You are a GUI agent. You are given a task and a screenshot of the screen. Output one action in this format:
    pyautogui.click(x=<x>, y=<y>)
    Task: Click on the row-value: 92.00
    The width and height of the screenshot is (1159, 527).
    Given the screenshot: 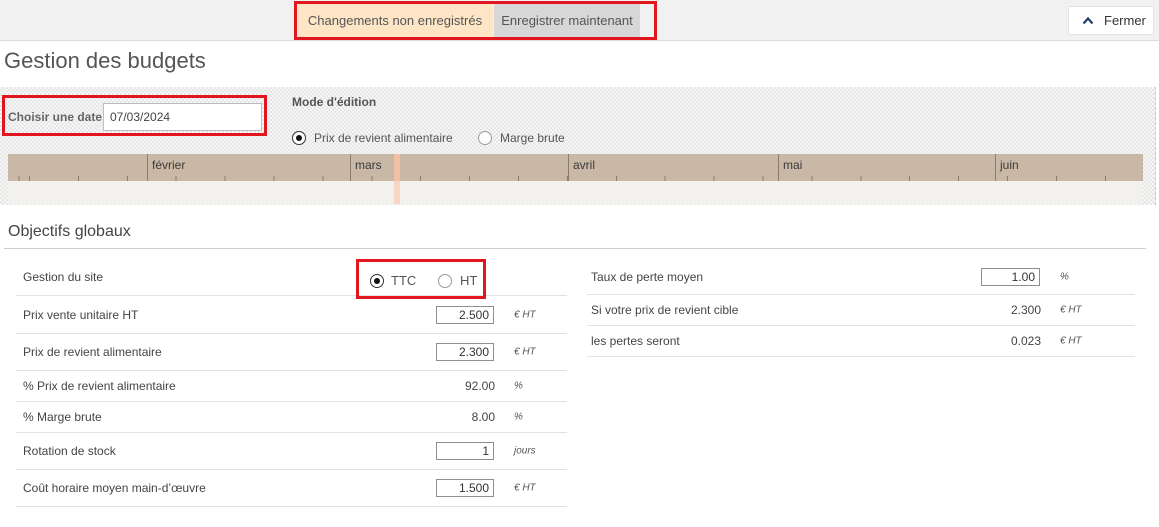 What is the action you would take?
    pyautogui.click(x=479, y=386)
    